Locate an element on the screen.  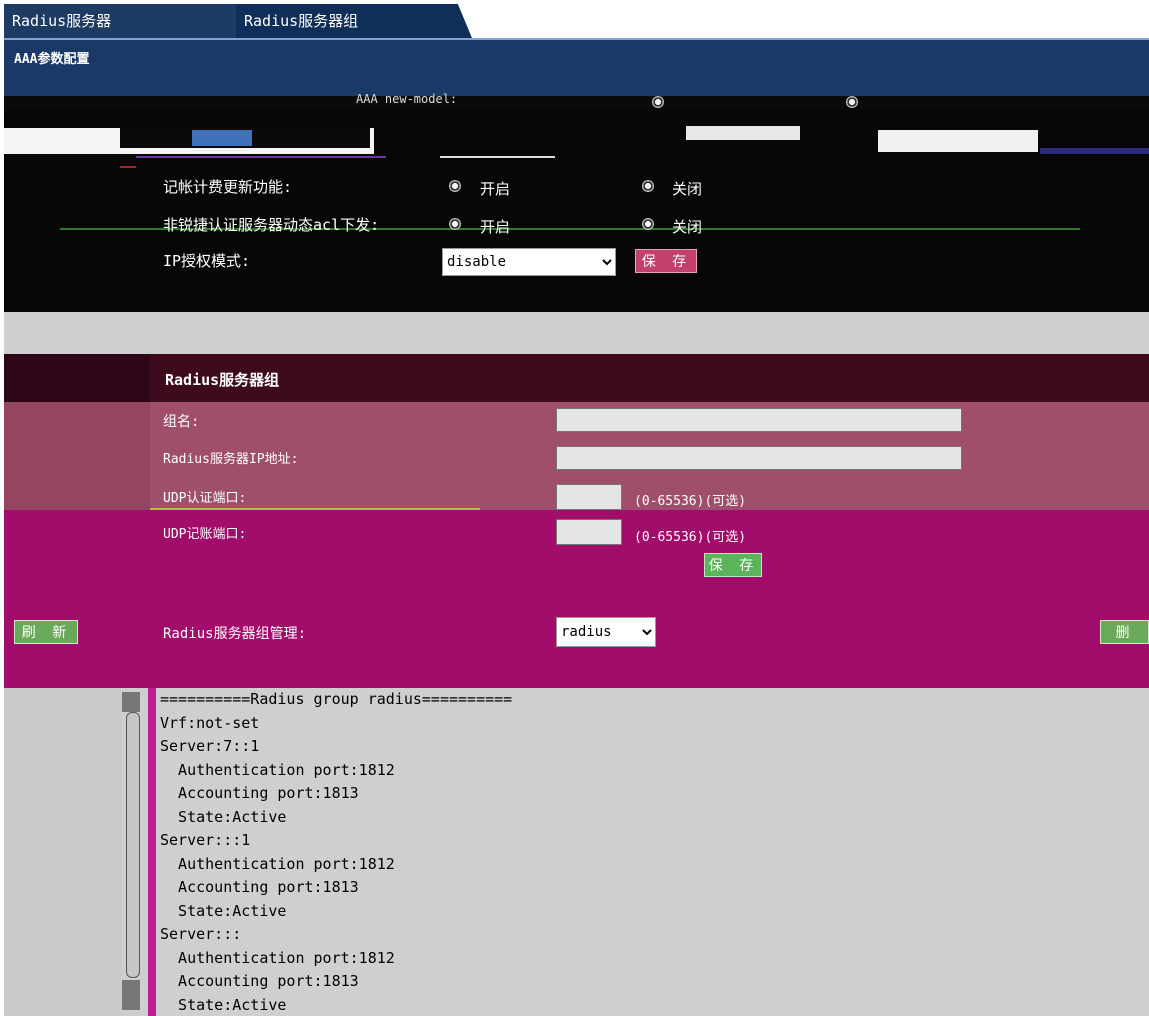
ip-auth-mode-label: IP授权模式: is located at coordinates (207, 261).